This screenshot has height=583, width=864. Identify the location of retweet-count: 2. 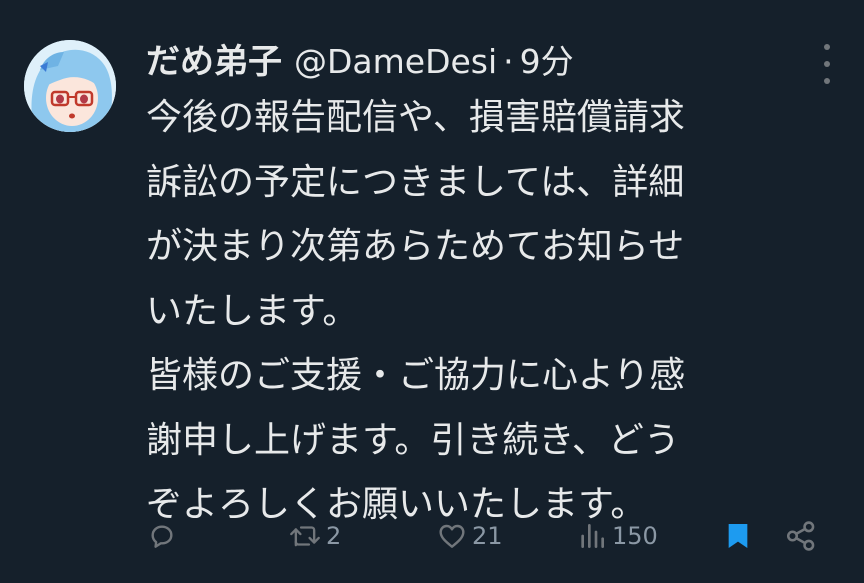
(334, 536).